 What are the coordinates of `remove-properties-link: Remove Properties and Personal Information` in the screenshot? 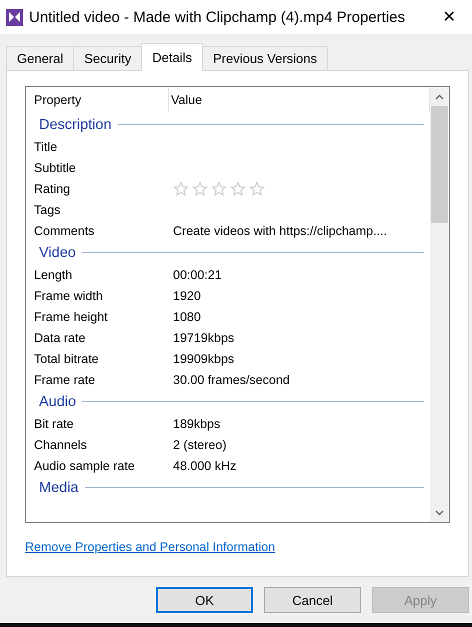 It's located at (150, 547).